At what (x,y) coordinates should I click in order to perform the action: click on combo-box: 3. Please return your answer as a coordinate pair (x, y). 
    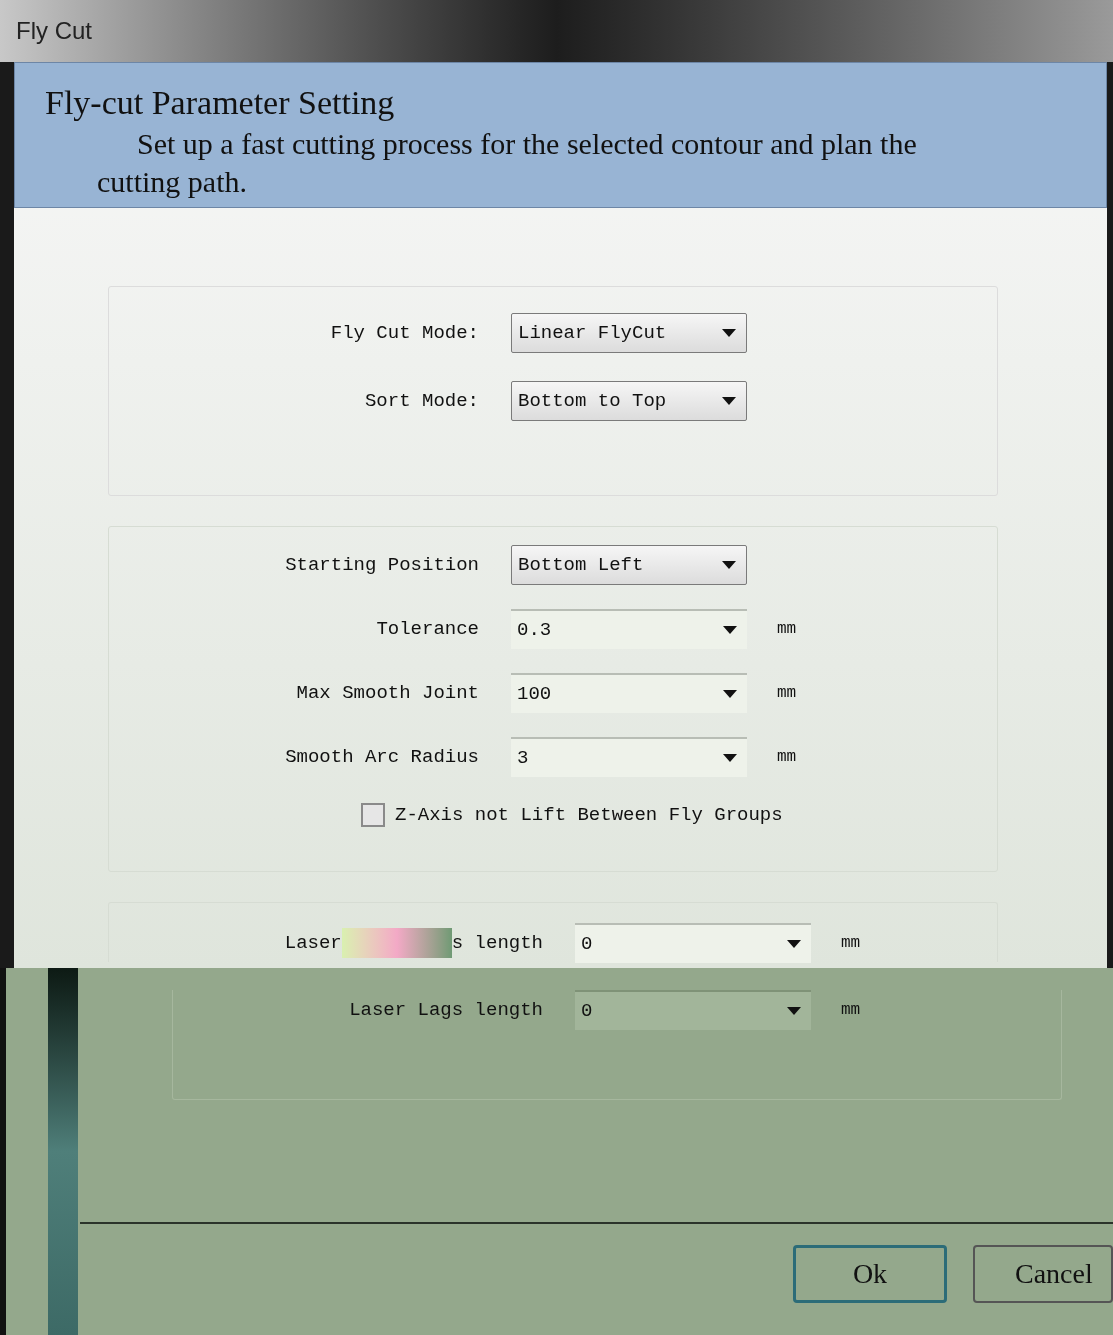
    Looking at the image, I should click on (629, 757).